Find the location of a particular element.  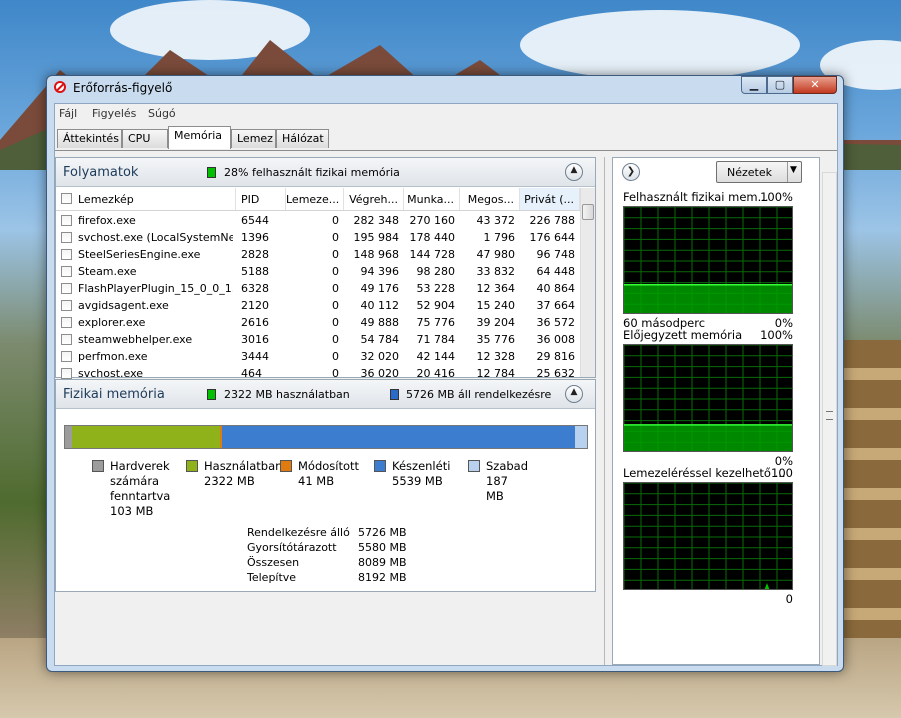

memory-used-summary: 28% felhasznált fizikai memória is located at coordinates (312, 172).